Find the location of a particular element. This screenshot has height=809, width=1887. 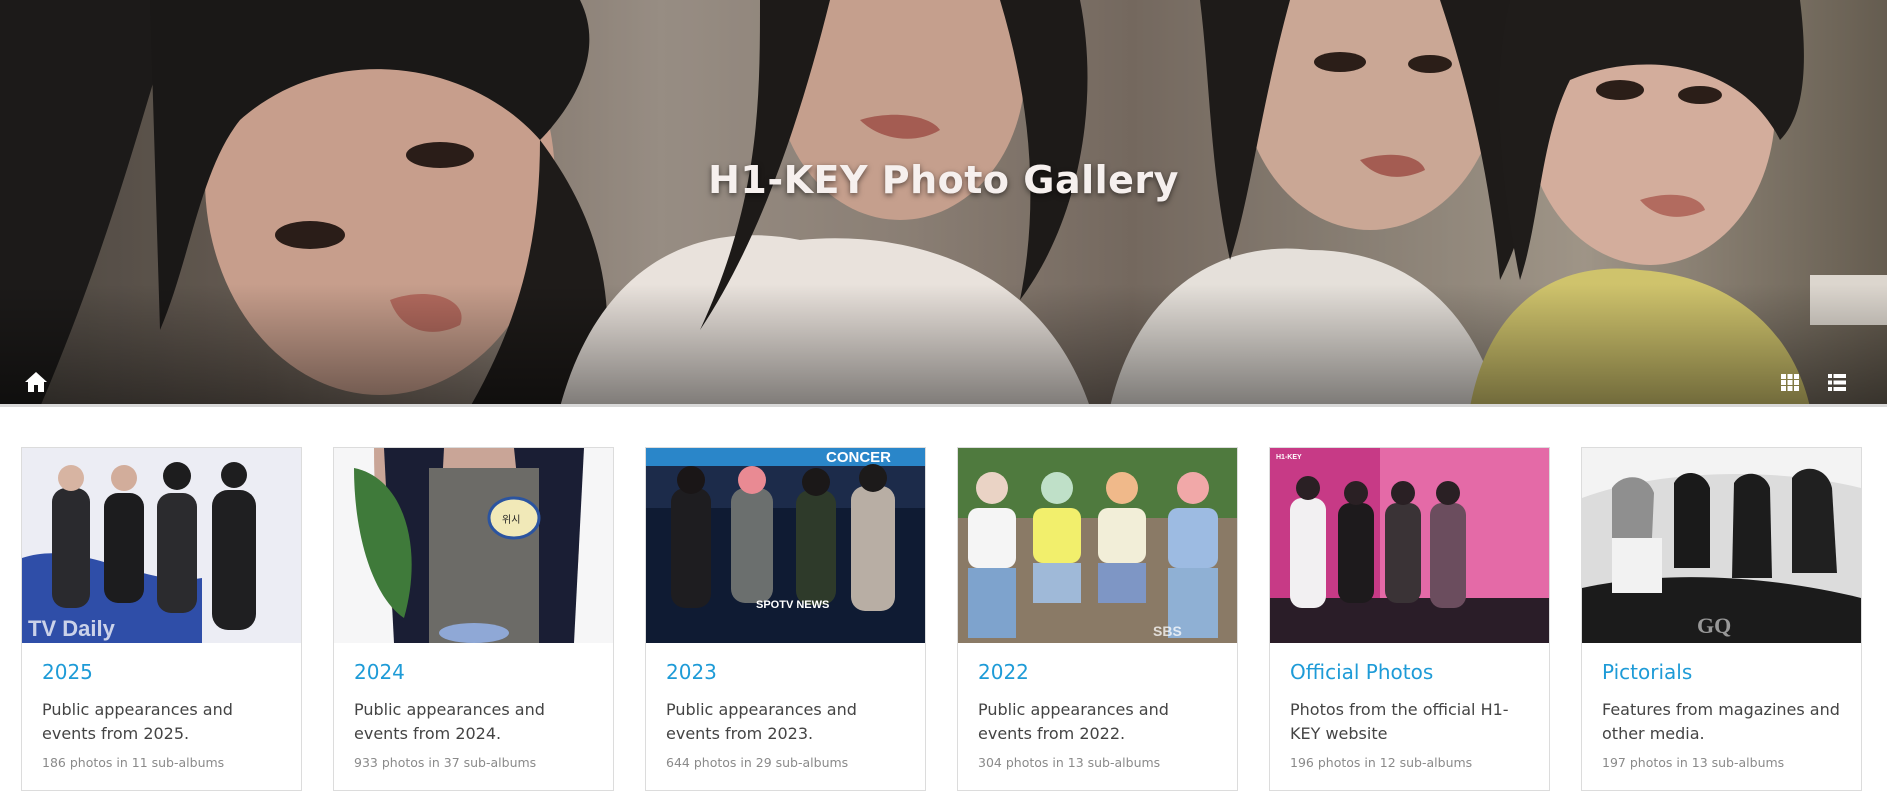

list-view-icon is located at coordinates (1837, 382).